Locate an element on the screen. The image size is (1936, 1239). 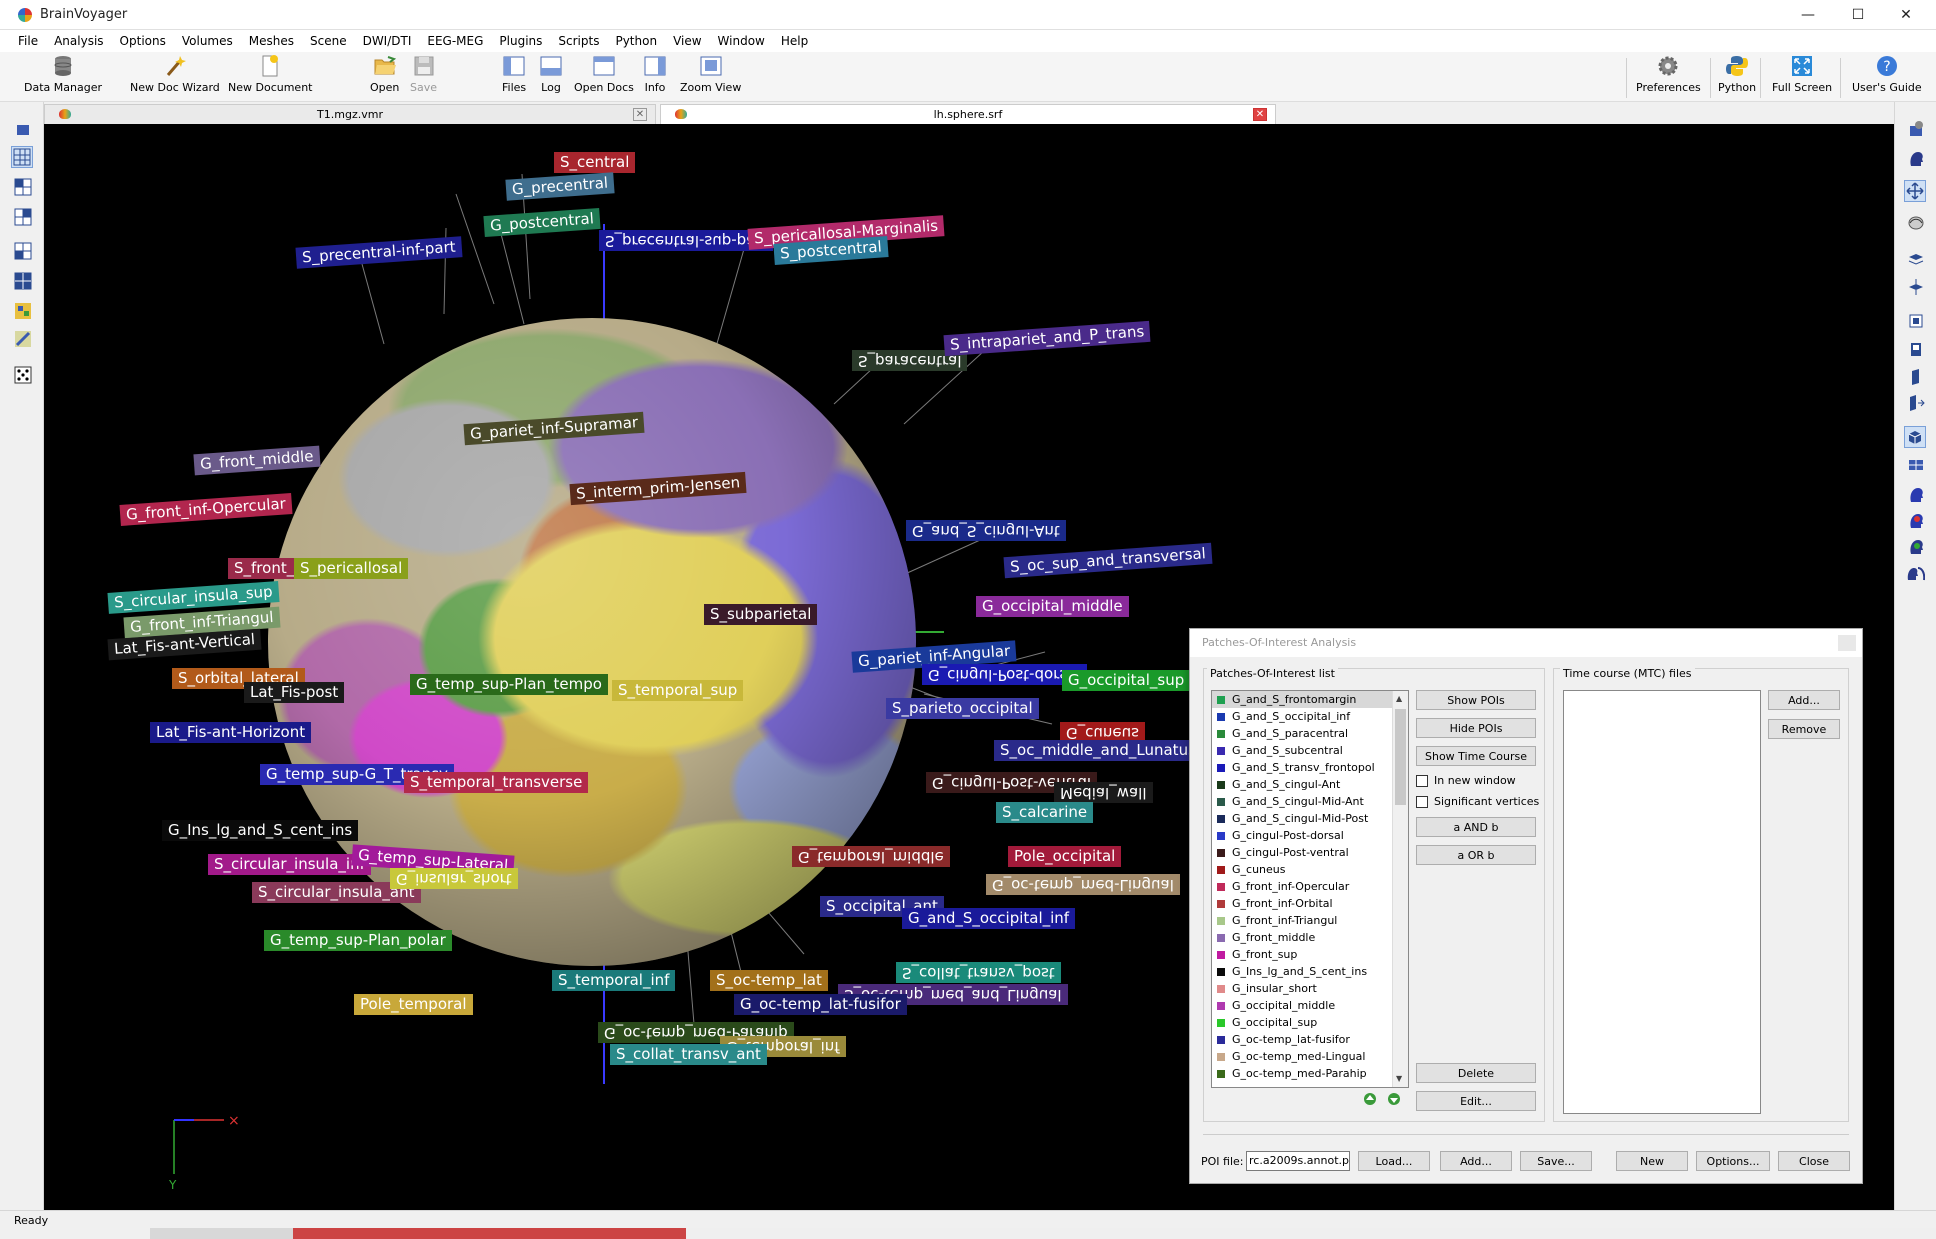
menu-plugins: Plugins is located at coordinates (520, 41).